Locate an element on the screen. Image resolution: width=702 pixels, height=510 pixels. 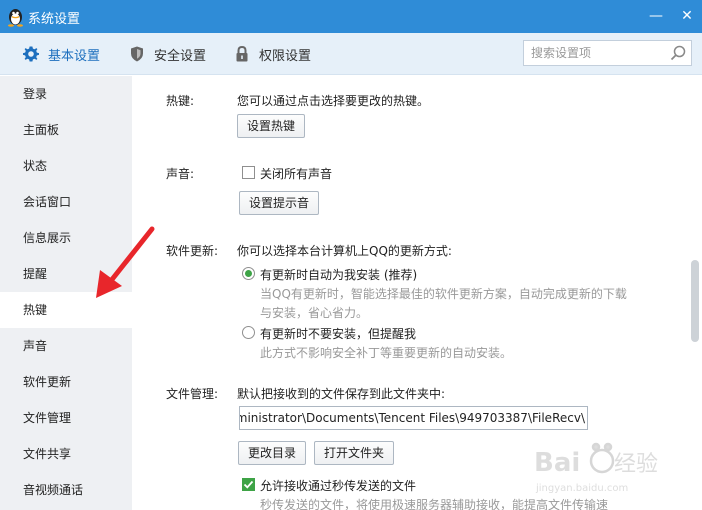
mute-all-label: 关闭所有声音 is located at coordinates (296, 174).